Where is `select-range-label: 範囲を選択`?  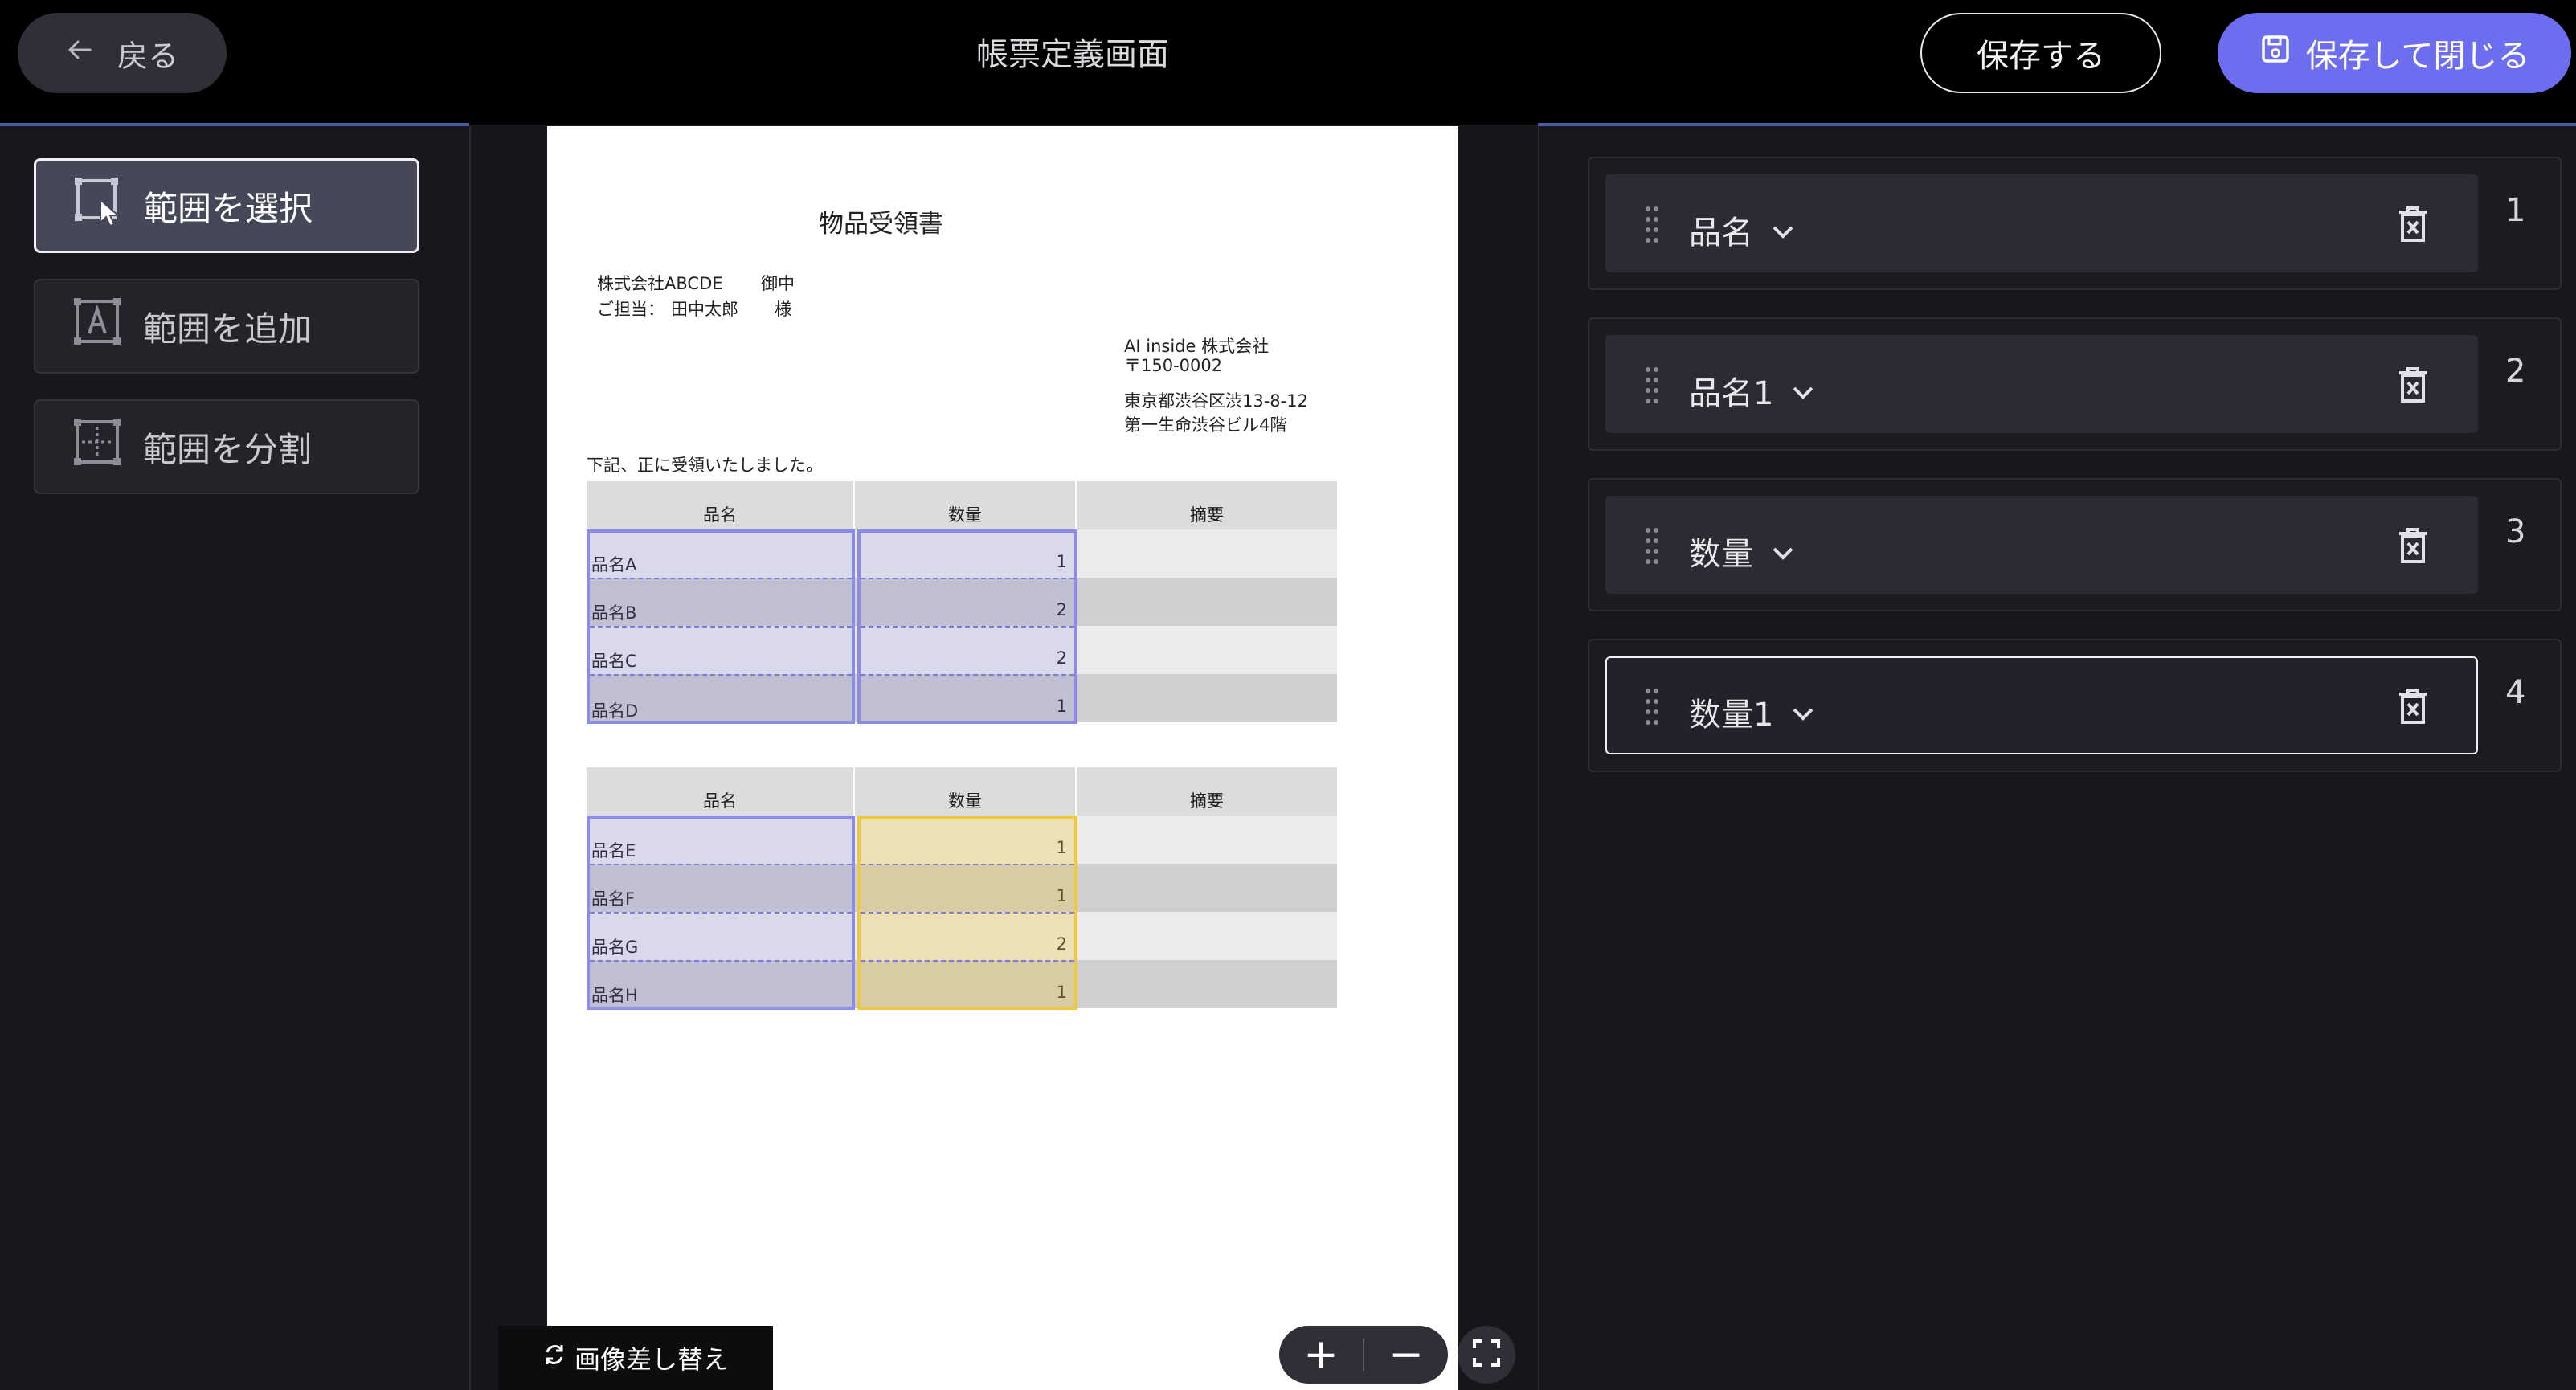 select-range-label: 範囲を選択 is located at coordinates (228, 208).